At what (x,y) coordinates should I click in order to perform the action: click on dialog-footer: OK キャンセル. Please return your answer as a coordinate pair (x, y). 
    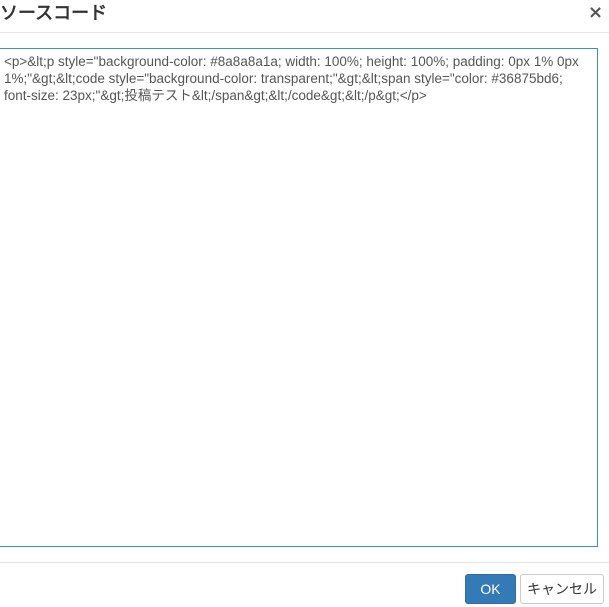
    Looking at the image, I should click on (304, 584).